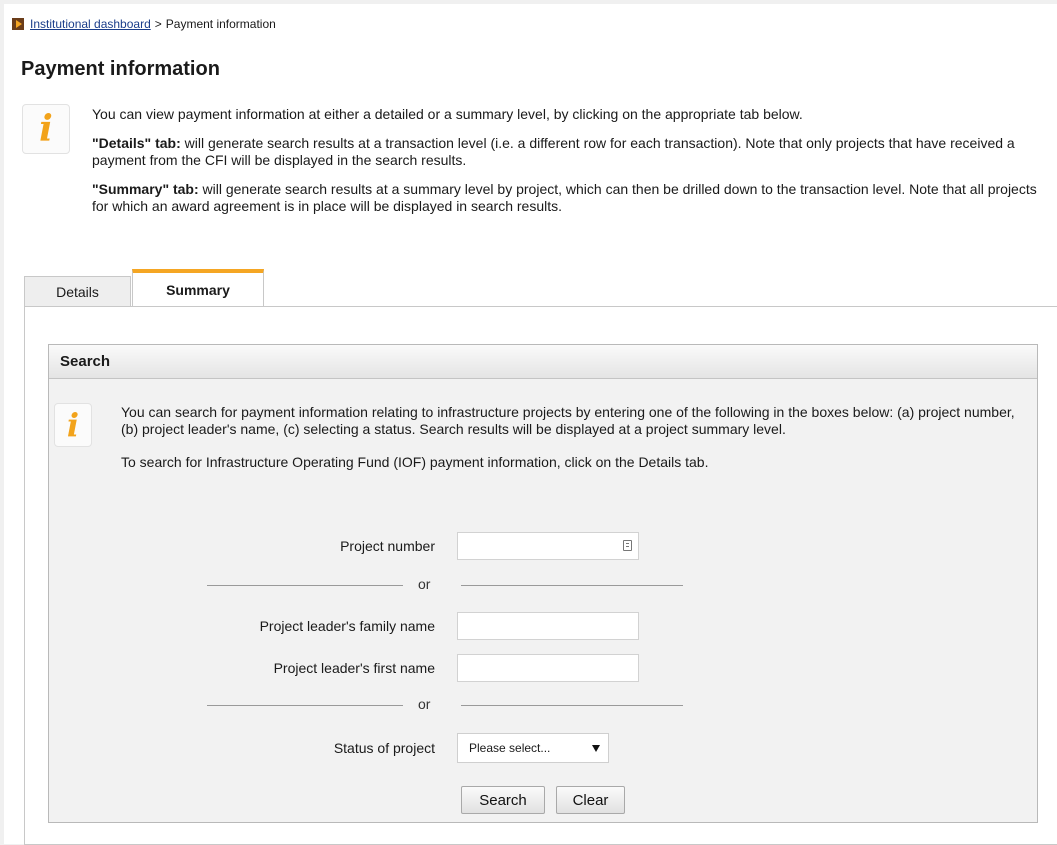  Describe the element at coordinates (540, 287) in the screenshot. I see `tab-bar: Details Summary` at that location.